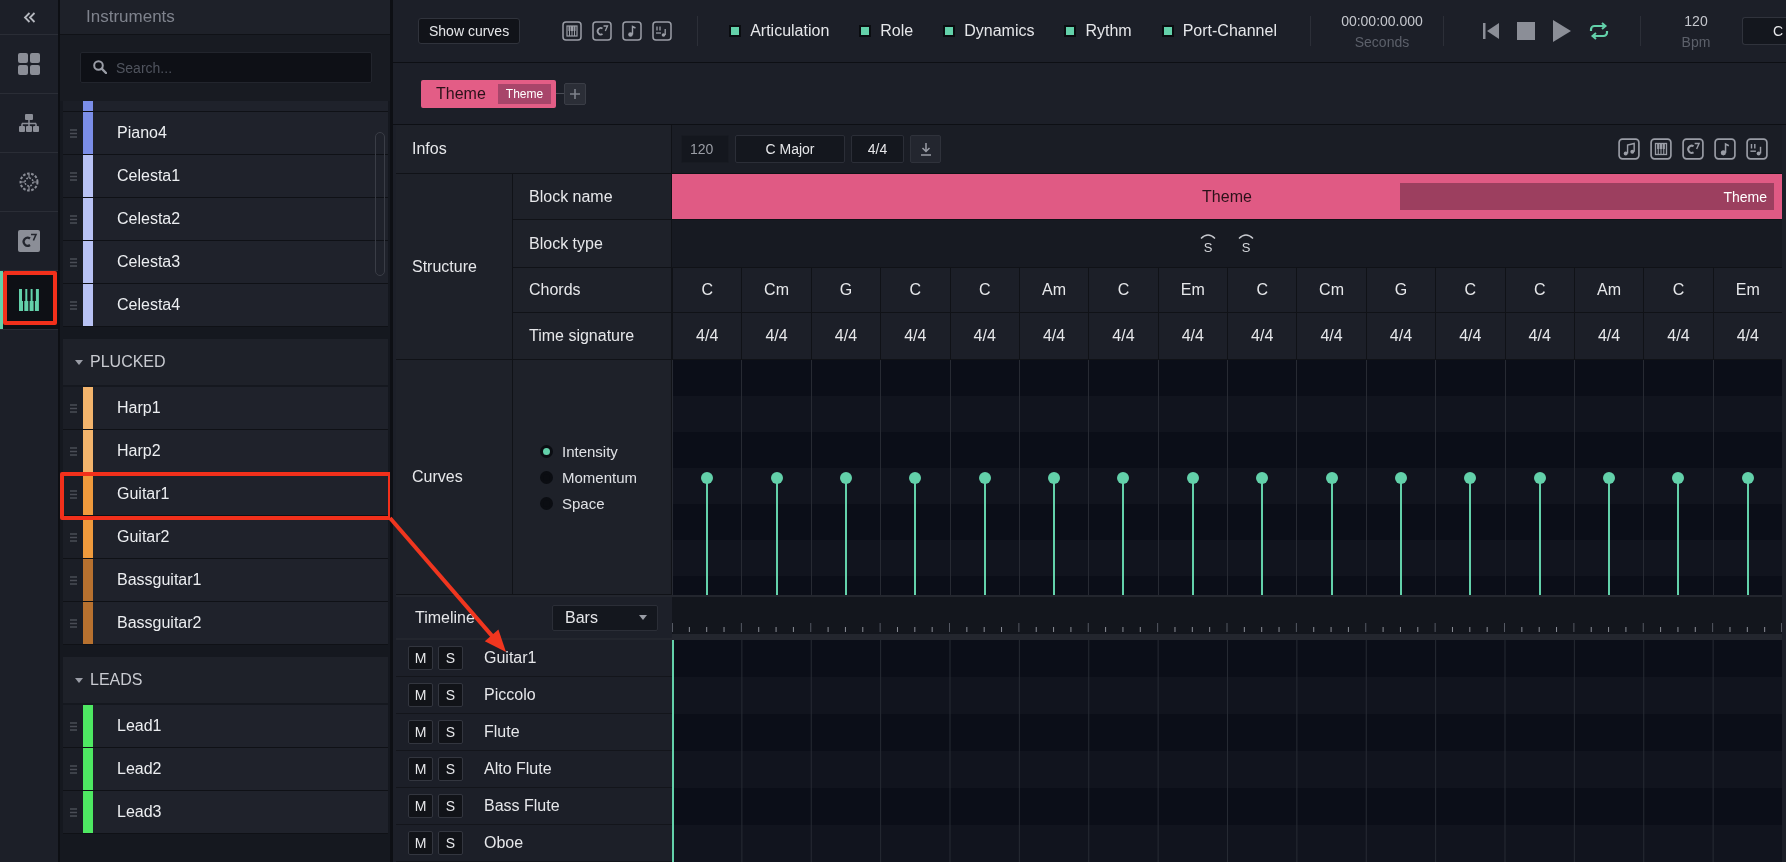 The image size is (1786, 862). I want to click on track-header: M S Piccolo, so click(534, 695).